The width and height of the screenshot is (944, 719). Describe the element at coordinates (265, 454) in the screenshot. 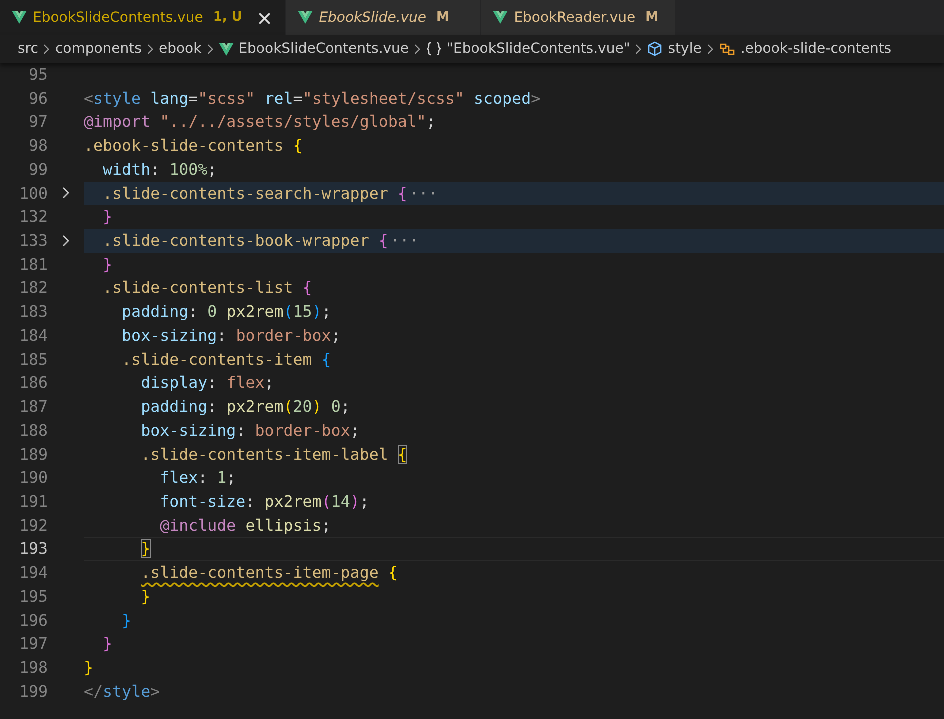

I see `code-token: .slide-contents-item-label` at that location.